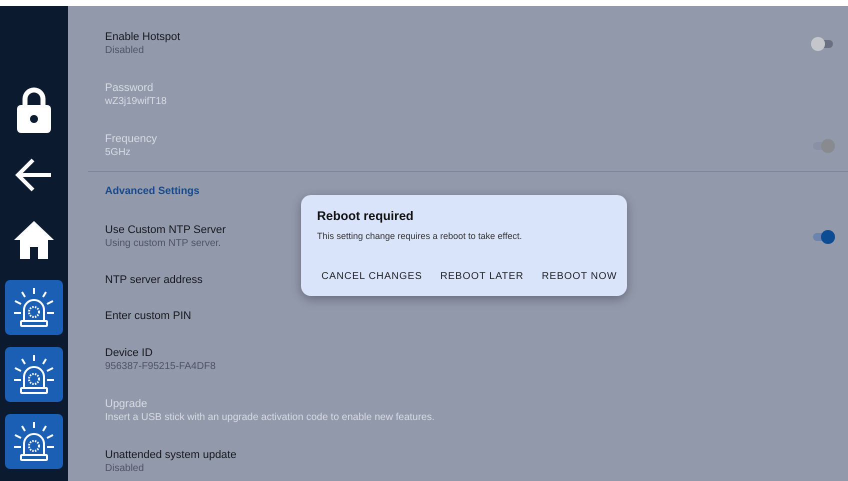 The image size is (848, 481). I want to click on dialog-button: REBOOT LATER, so click(482, 276).